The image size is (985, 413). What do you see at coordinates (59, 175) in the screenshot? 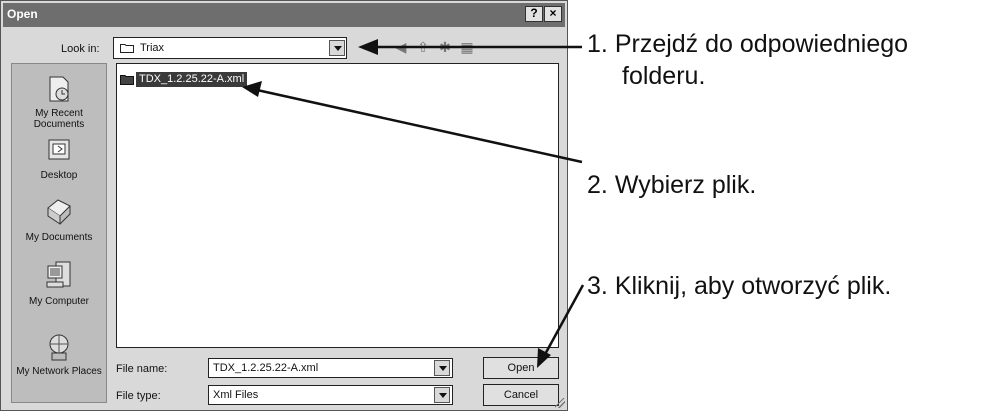
I see `place-label: Desktop` at bounding box center [59, 175].